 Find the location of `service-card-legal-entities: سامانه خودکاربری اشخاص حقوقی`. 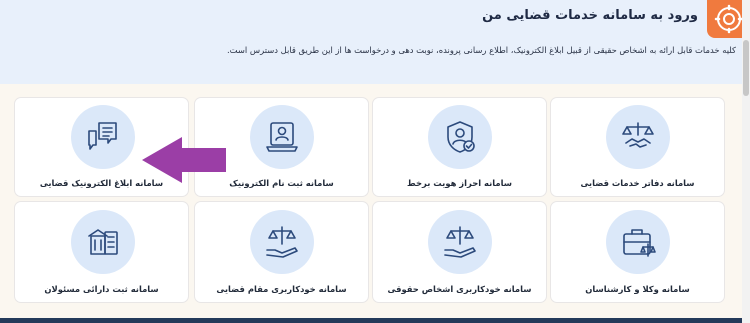

service-card-legal-entities: سامانه خودکاربری اشخاص حقوقی is located at coordinates (459, 252).